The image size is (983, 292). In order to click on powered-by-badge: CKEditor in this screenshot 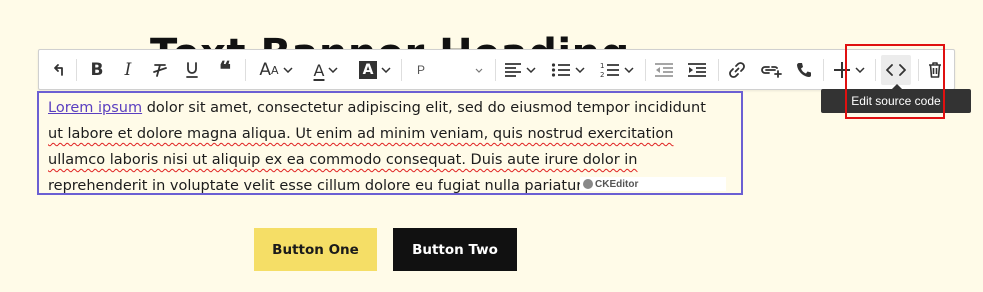, I will do `click(653, 184)`.